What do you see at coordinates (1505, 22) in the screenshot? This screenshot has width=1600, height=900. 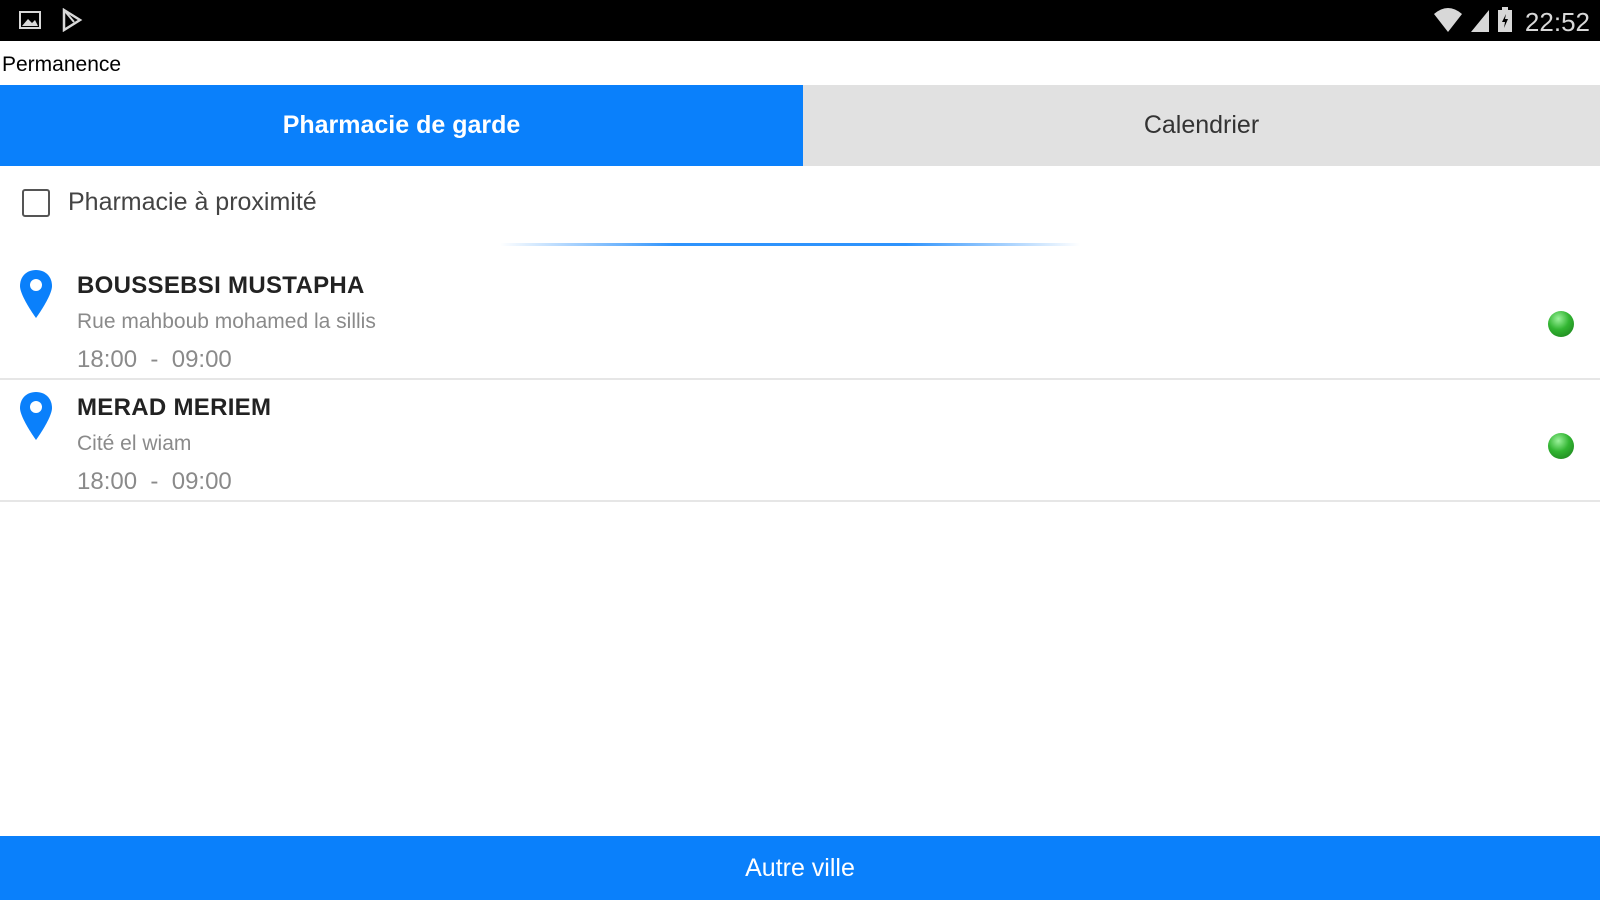 I see `battery-icon` at bounding box center [1505, 22].